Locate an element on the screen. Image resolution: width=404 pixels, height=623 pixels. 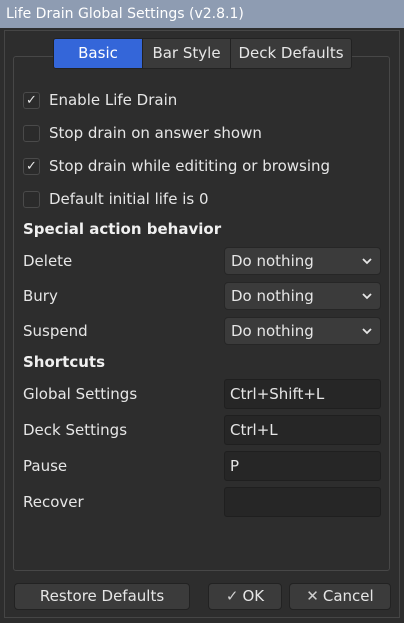
window-title: Life Drain Global Settings (v2.8.1) is located at coordinates (202, 14).